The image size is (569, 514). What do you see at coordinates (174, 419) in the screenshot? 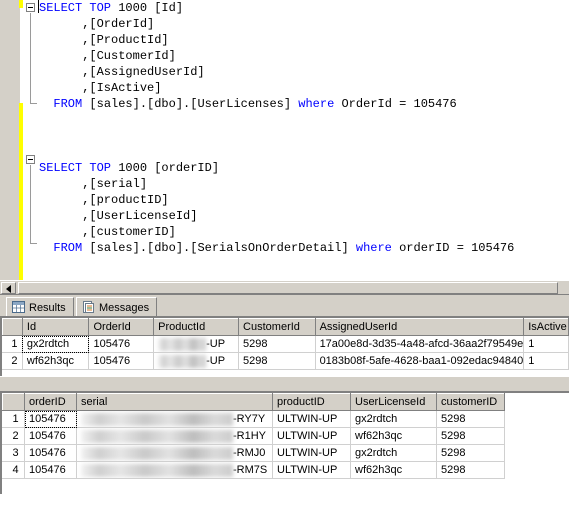
I see `table-cell: -RY7Y` at bounding box center [174, 419].